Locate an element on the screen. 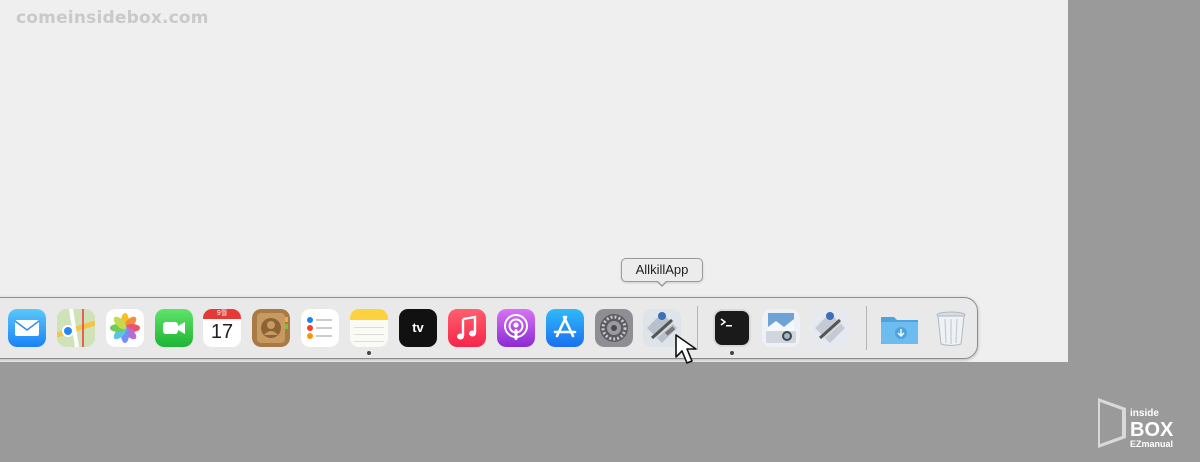 This screenshot has height=462, width=1200. downloads-folder-icon is located at coordinates (899, 328).